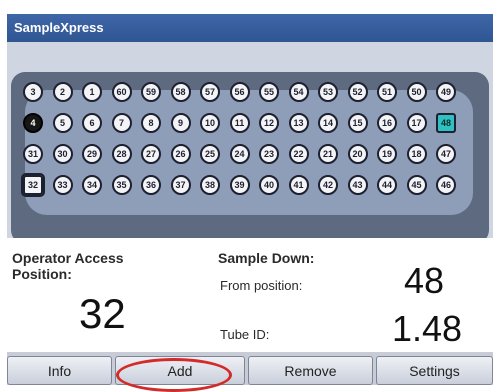  Describe the element at coordinates (298, 154) in the screenshot. I see `tube-position-22: 22` at that location.